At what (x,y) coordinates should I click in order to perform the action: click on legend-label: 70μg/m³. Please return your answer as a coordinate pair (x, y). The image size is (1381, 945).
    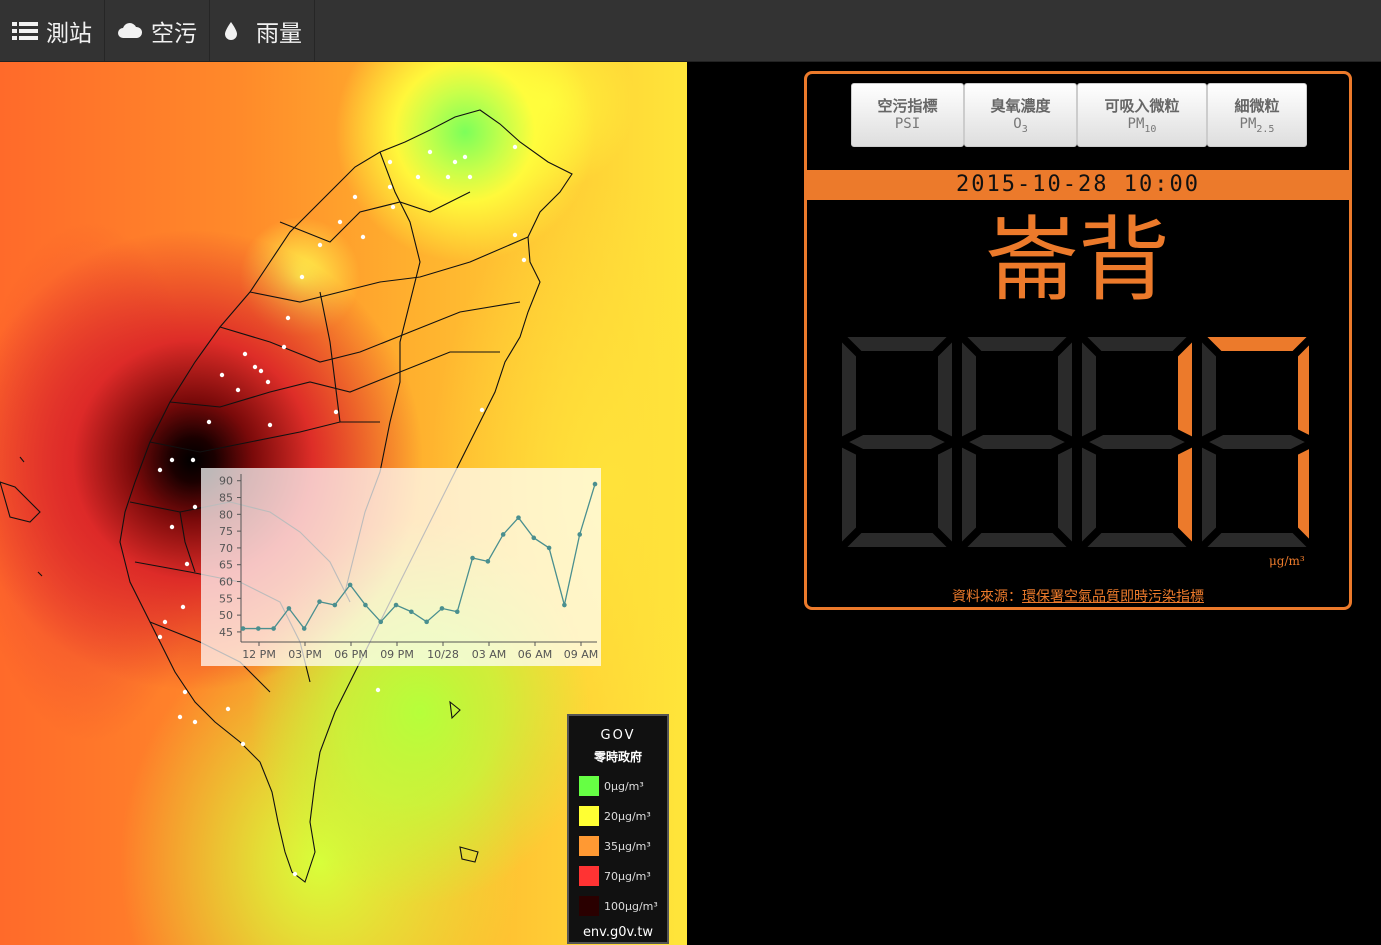
    Looking at the image, I should click on (627, 876).